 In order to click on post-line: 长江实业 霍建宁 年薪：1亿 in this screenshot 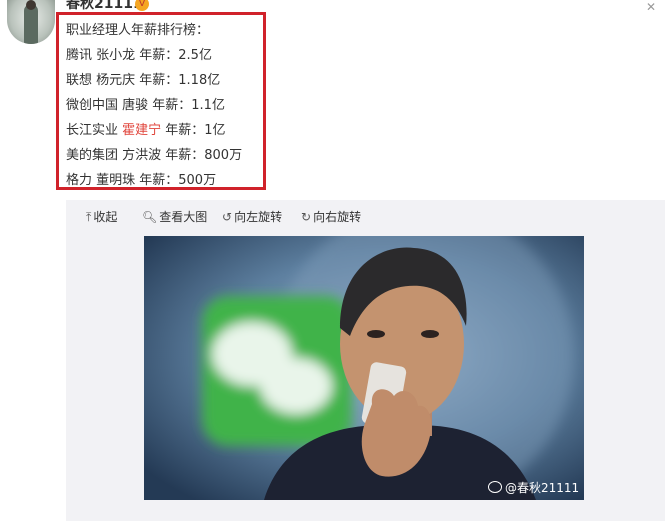, I will do `click(146, 131)`.